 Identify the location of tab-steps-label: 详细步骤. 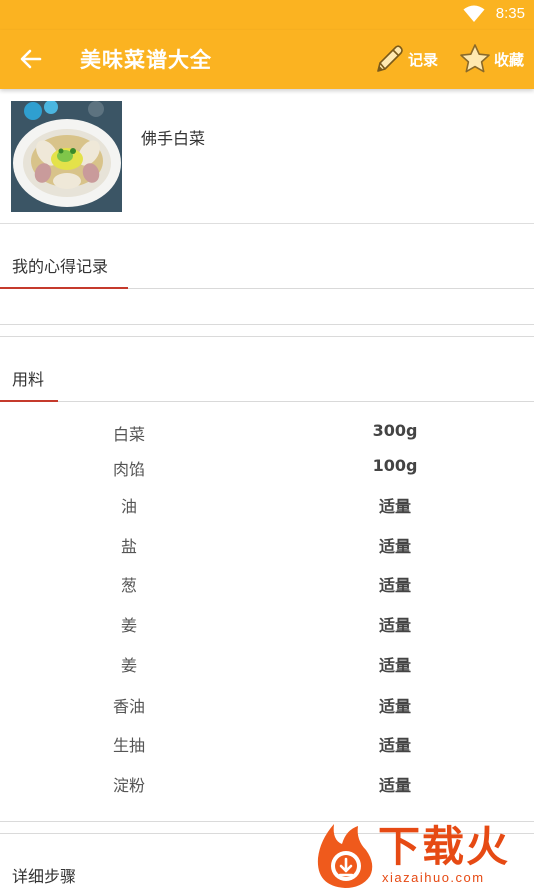
(44, 875).